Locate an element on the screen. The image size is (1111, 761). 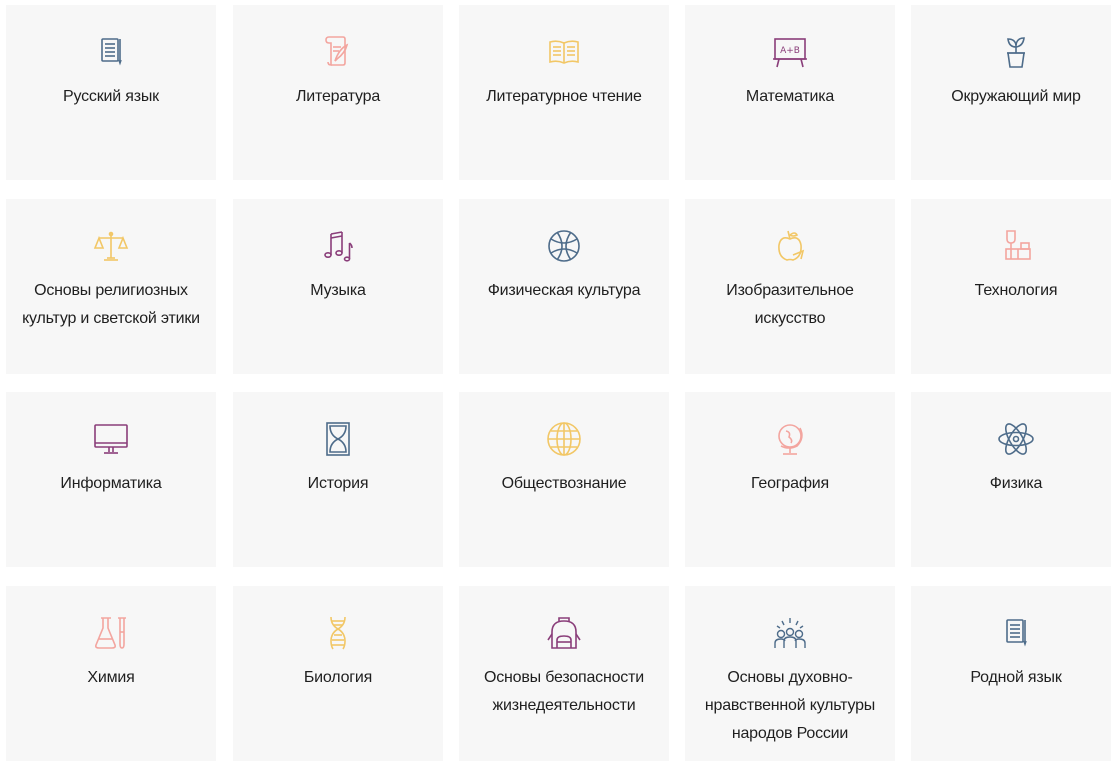
subject-card-physics: Физика is located at coordinates (1011, 479).